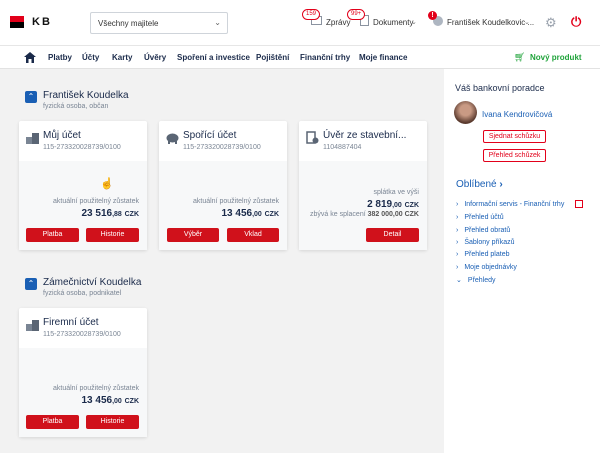 Image resolution: width=600 pixels, height=453 pixels. Describe the element at coordinates (356, 14) in the screenshot. I see `documents-count-badge: 99+` at that location.